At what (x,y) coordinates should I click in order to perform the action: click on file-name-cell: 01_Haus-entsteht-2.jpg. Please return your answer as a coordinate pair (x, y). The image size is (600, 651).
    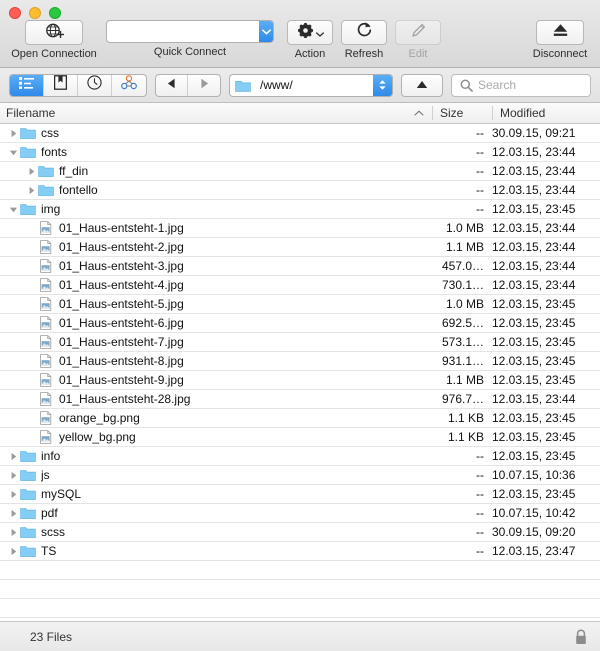
    Looking at the image, I should click on (210, 247).